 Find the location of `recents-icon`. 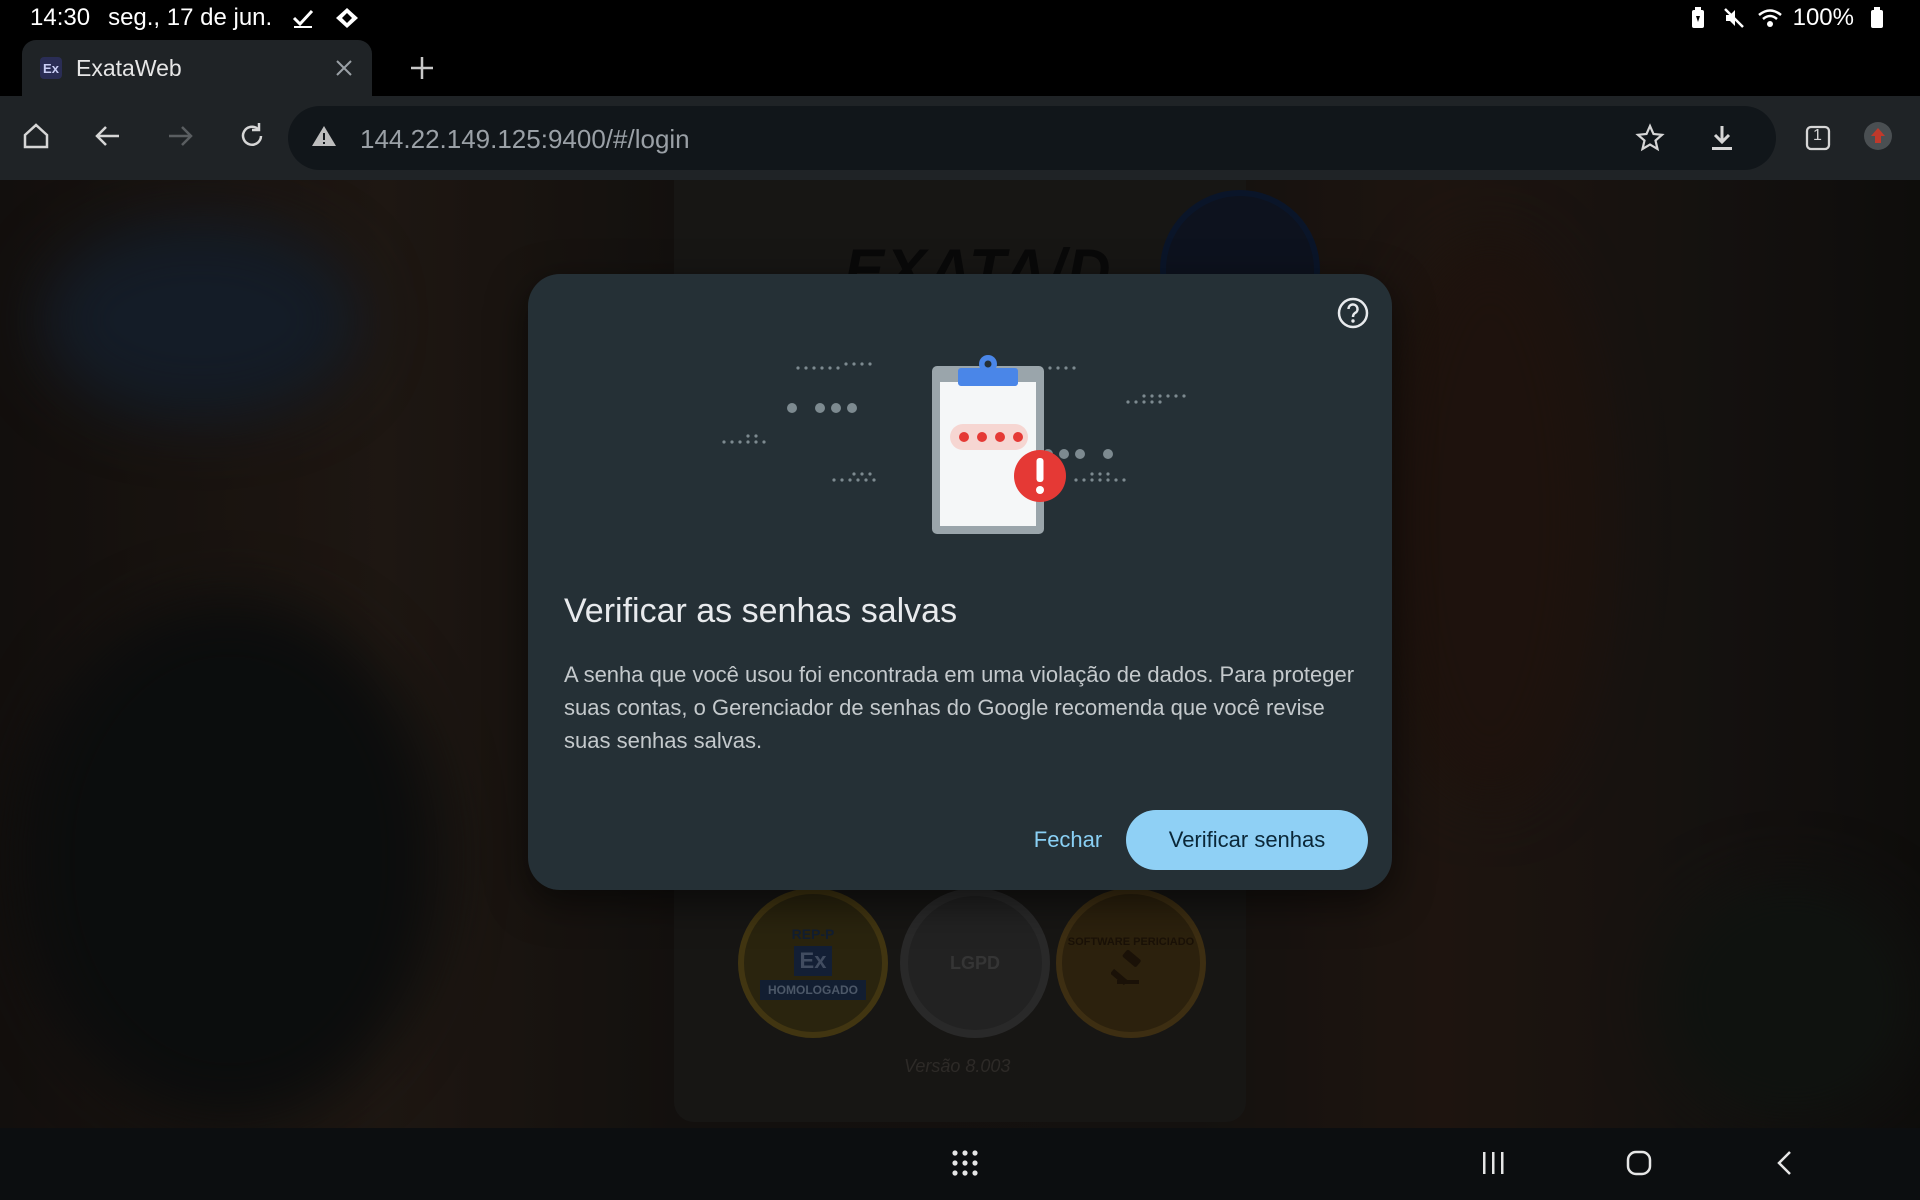

recents-icon is located at coordinates (1493, 1165).